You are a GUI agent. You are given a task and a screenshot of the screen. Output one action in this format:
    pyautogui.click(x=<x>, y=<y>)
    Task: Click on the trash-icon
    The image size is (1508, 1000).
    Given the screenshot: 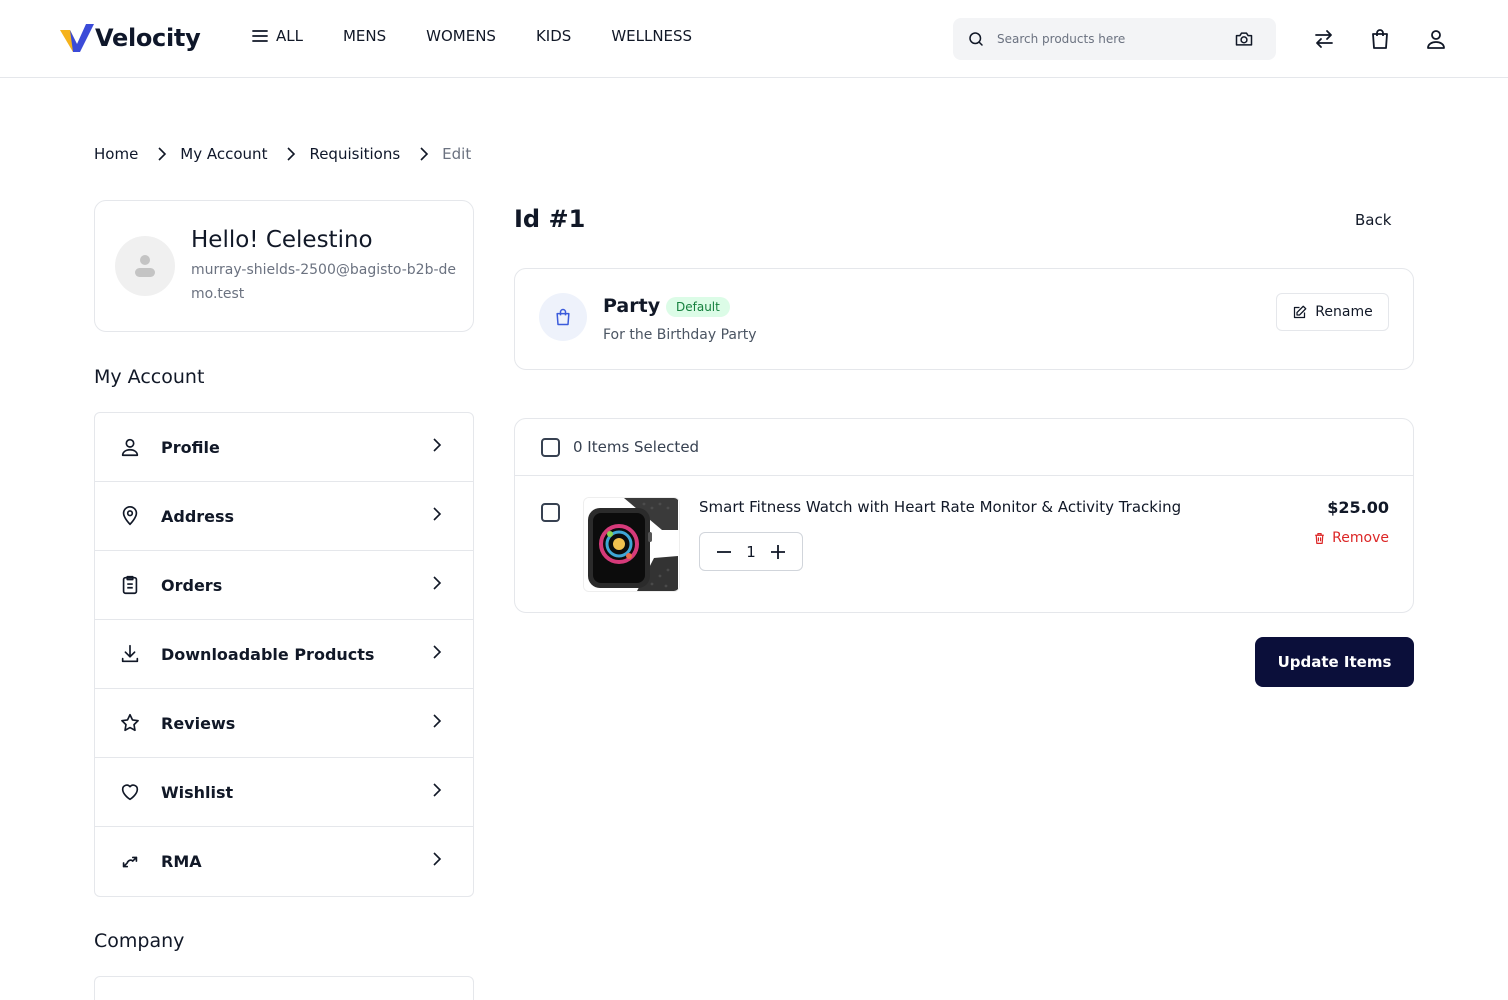 What is the action you would take?
    pyautogui.click(x=1320, y=538)
    